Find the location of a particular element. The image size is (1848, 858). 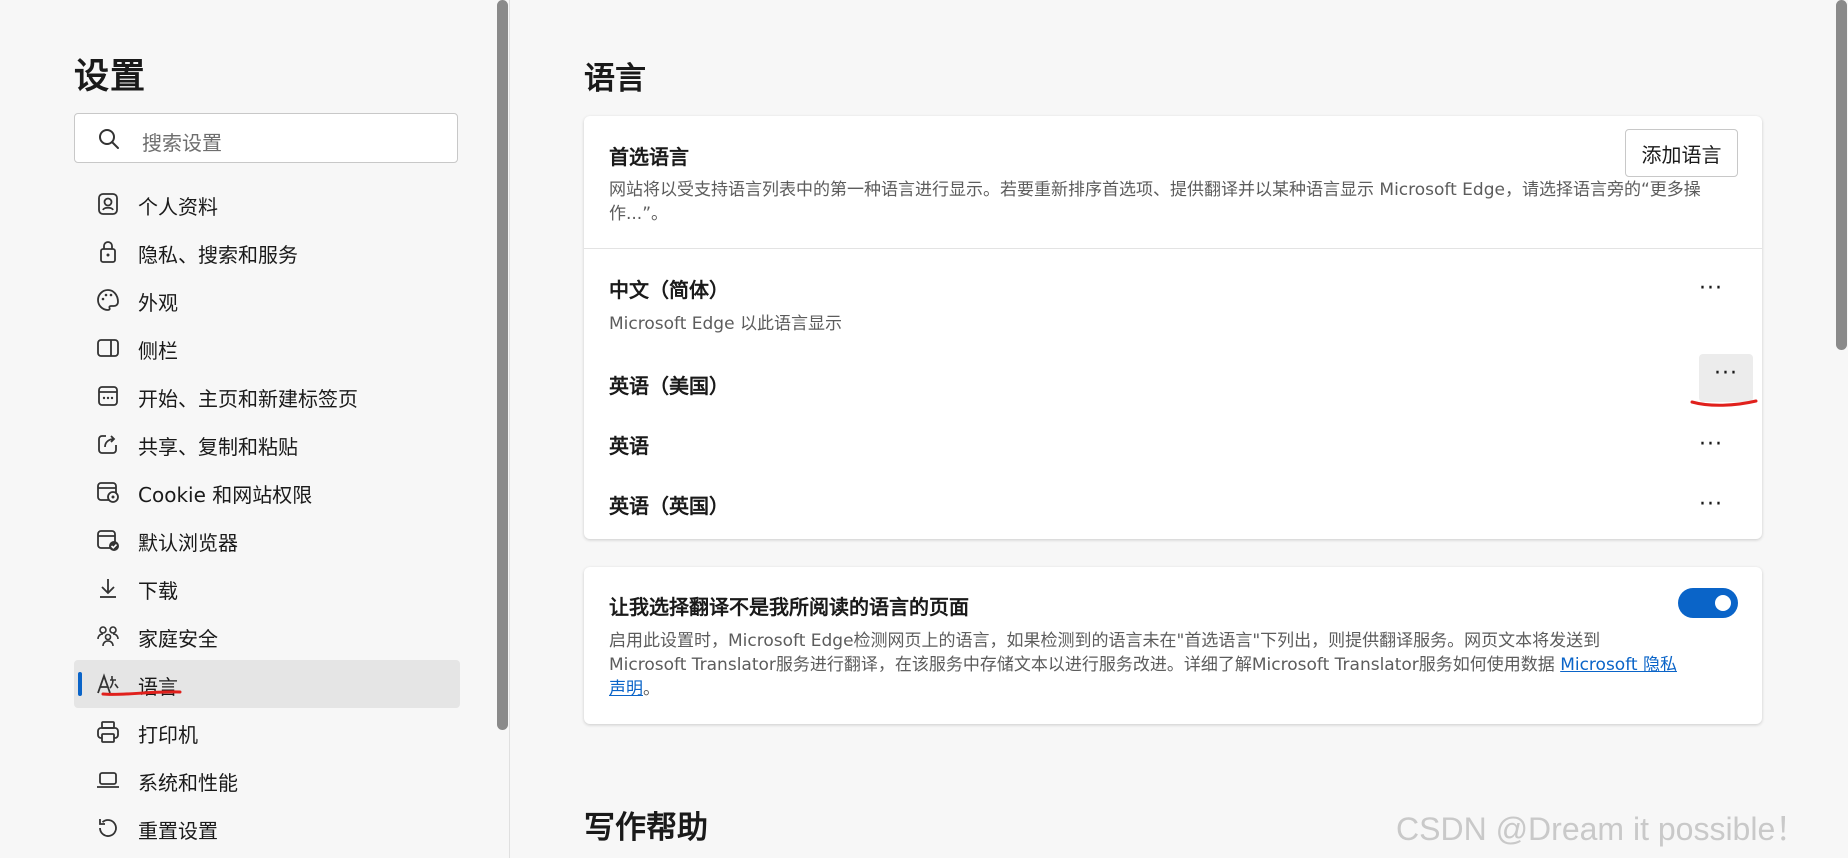

sidebar-item-start-home-newtab: 开始、主页和新建标签页 is located at coordinates (267, 396).